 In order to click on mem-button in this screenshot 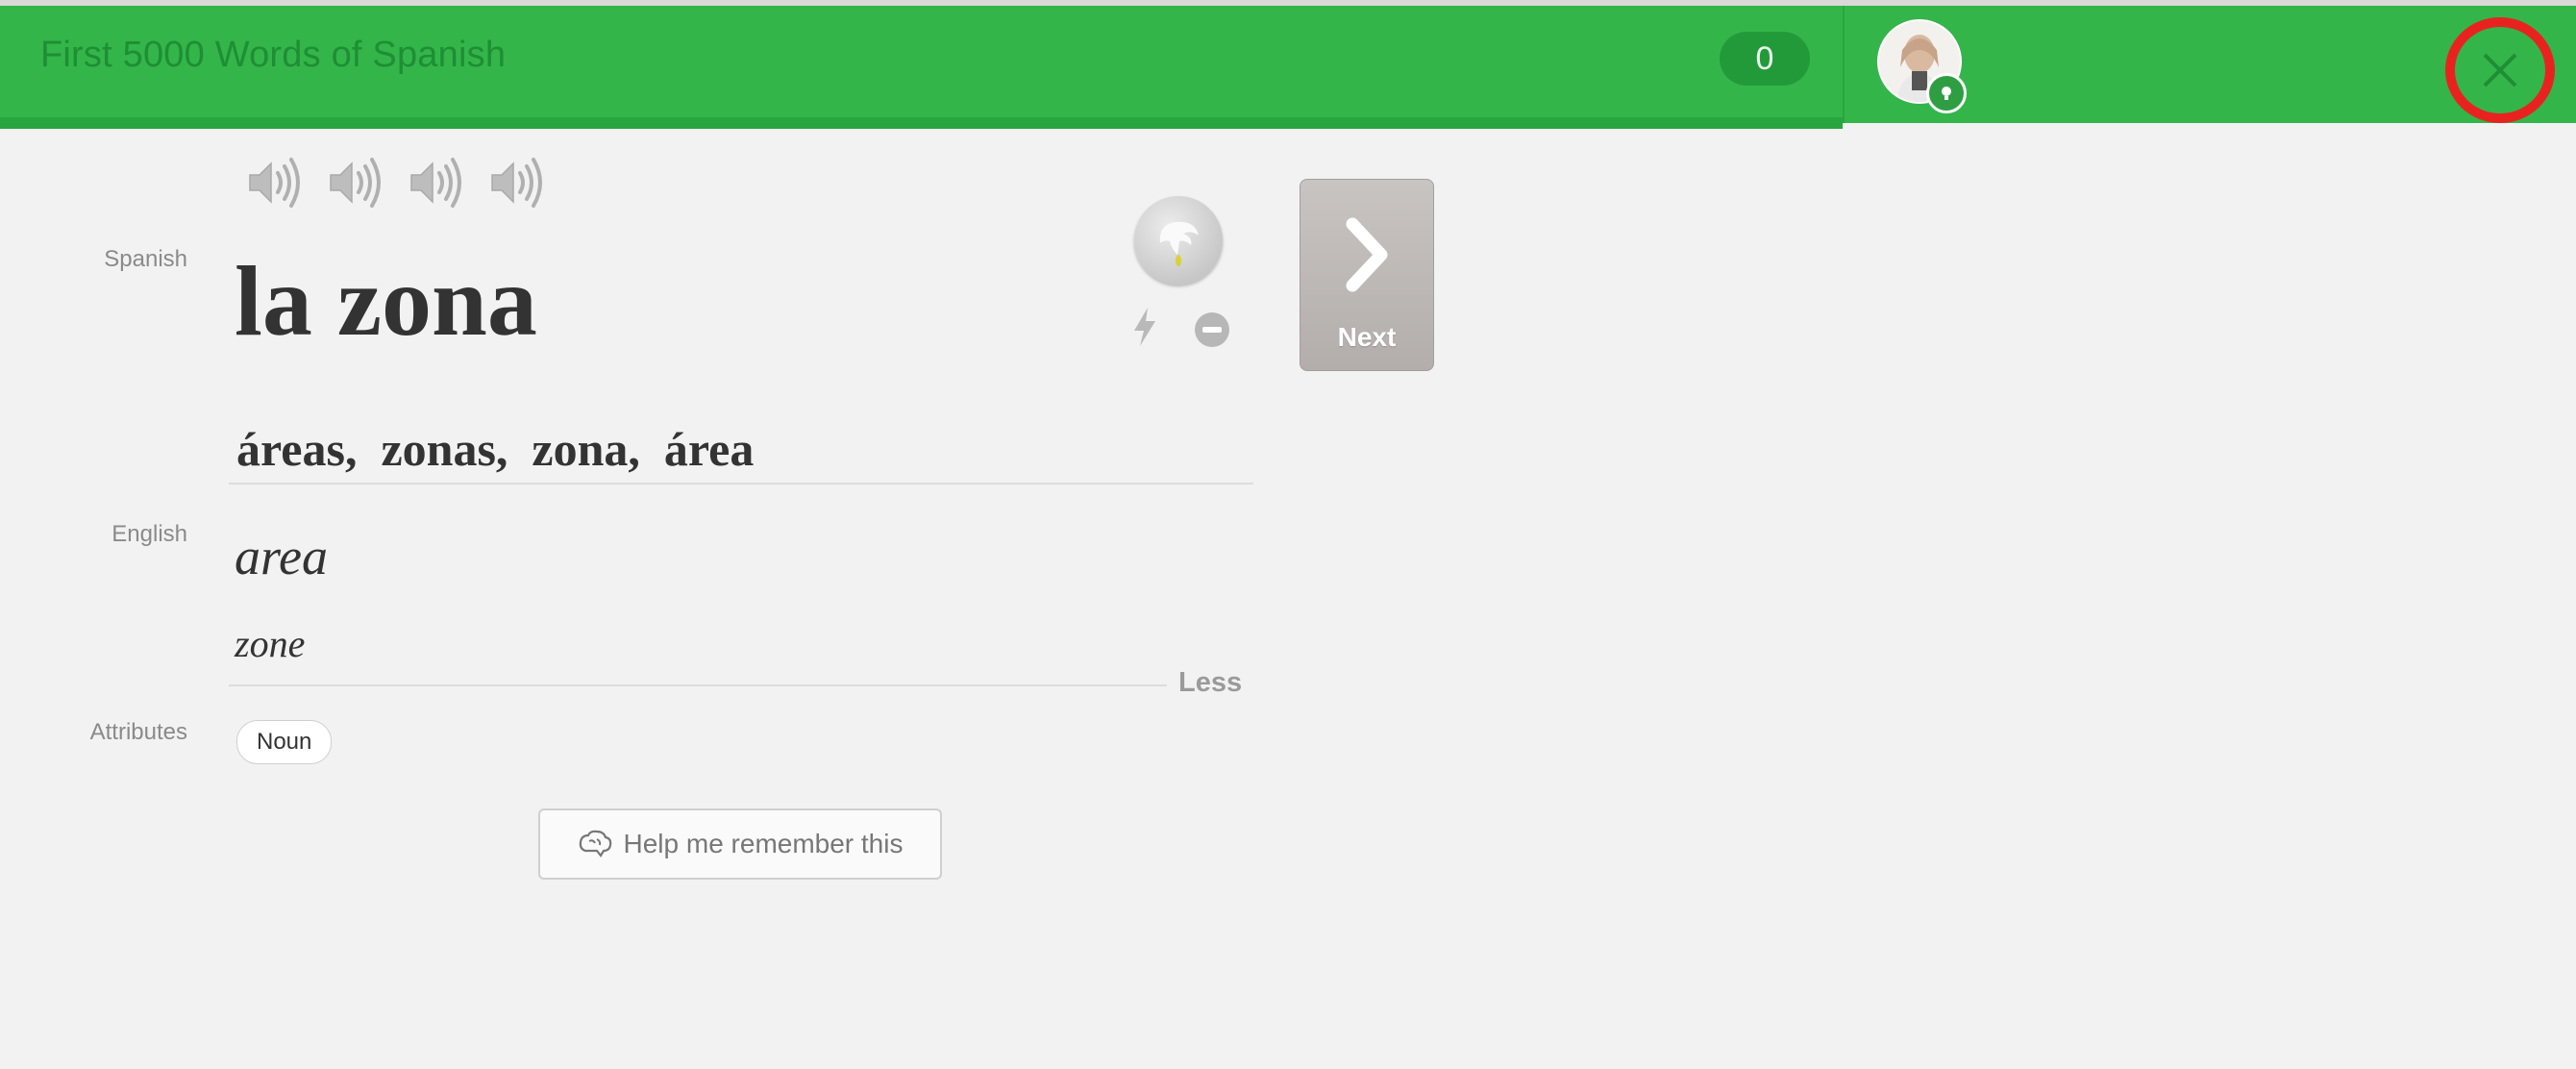, I will do `click(1179, 240)`.